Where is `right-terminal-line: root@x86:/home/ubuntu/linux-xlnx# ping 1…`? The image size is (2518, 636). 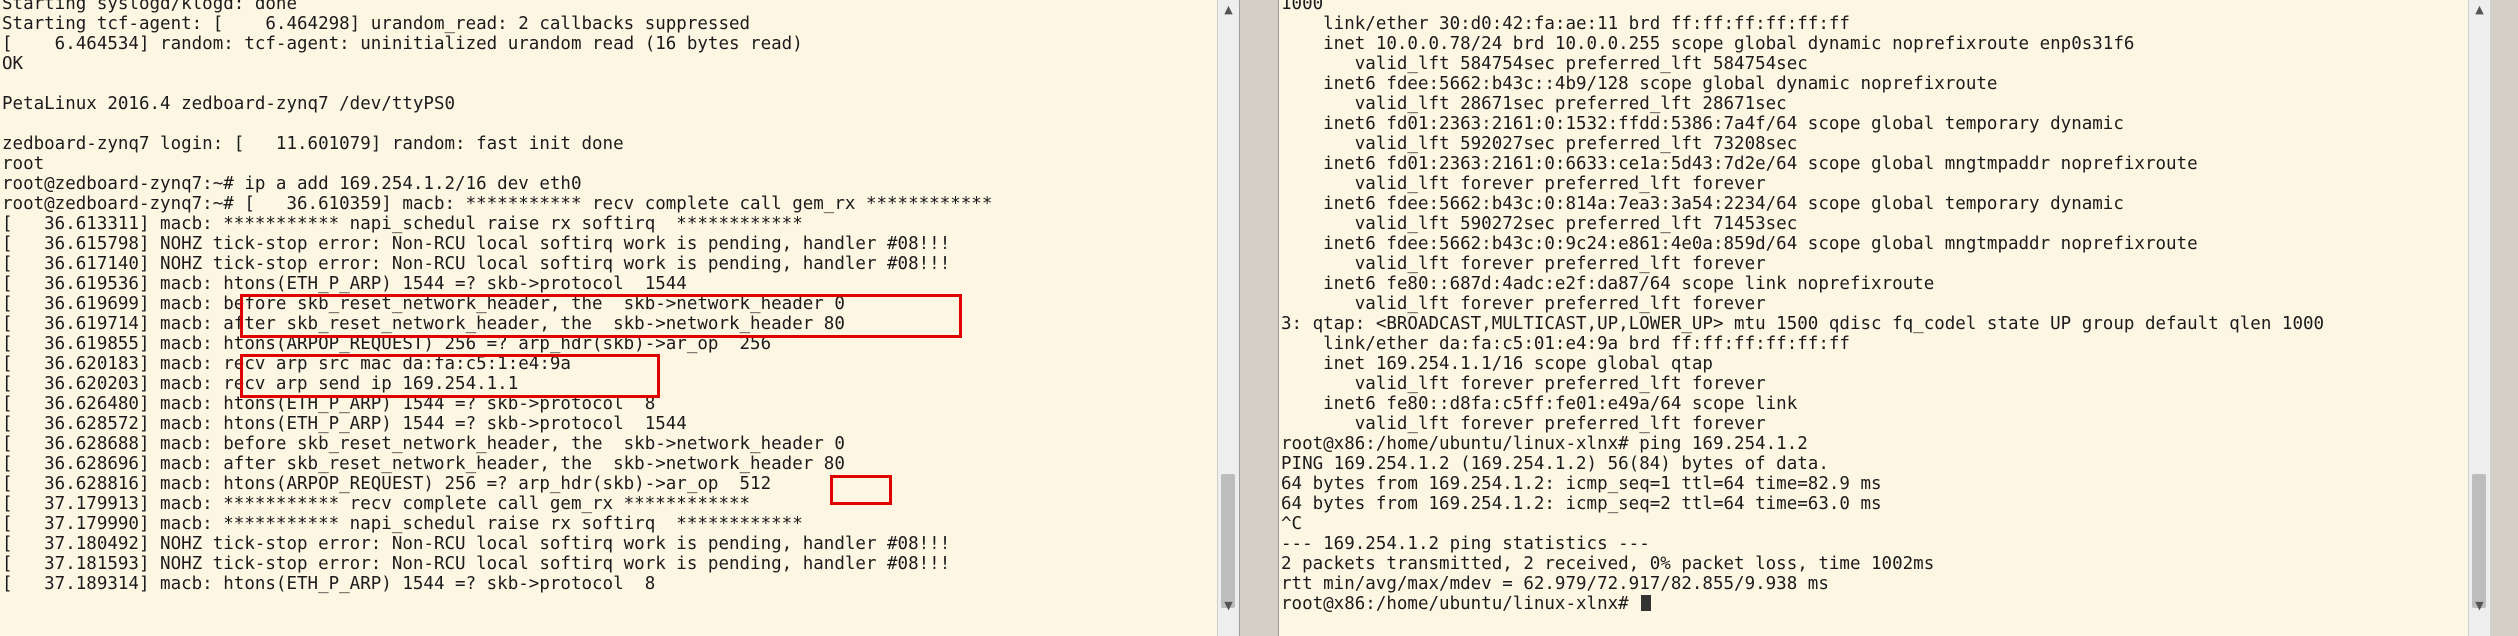 right-terminal-line: root@x86:/home/ubuntu/linux-xlnx# ping 1… is located at coordinates (1544, 444).